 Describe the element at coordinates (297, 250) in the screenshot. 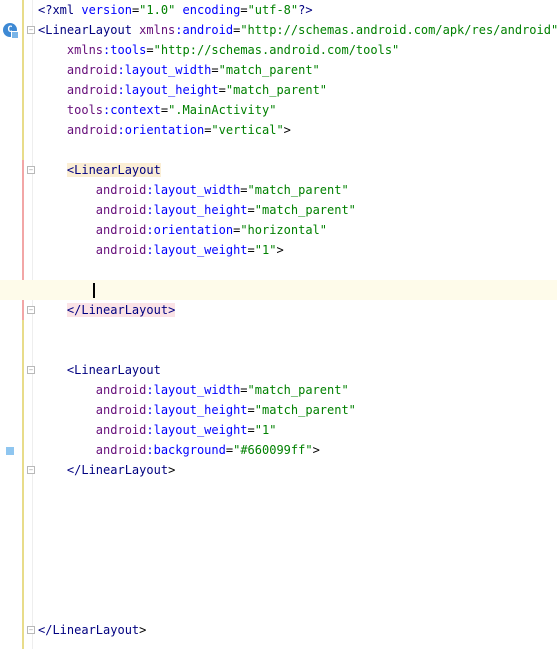

I see `code-line: android:layout_weight="1">` at that location.